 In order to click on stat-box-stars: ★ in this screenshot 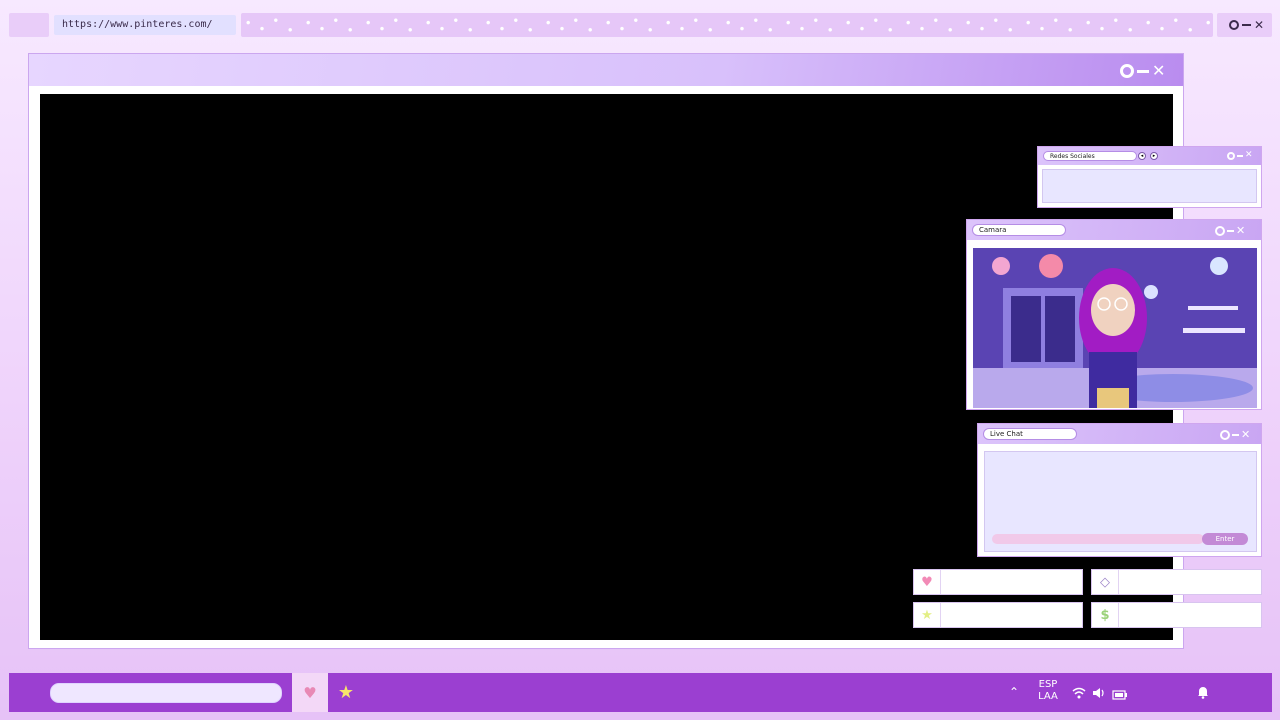, I will do `click(998, 615)`.